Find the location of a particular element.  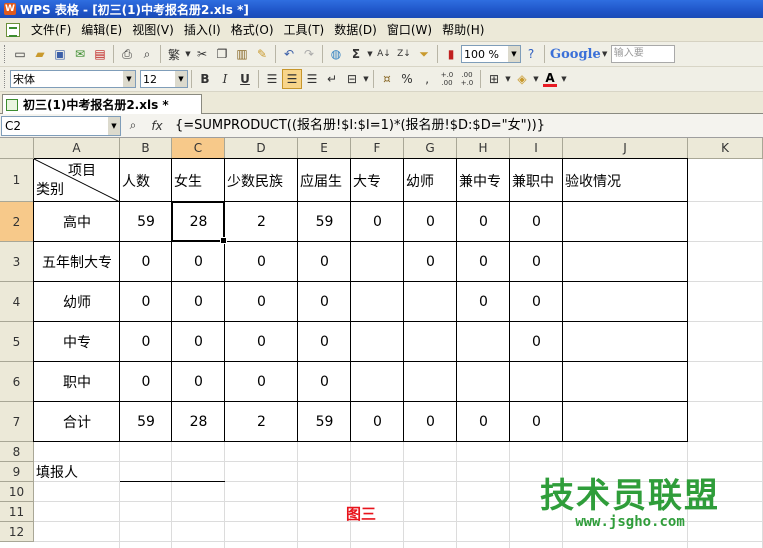

row-header-11: 11 is located at coordinates (17, 512).